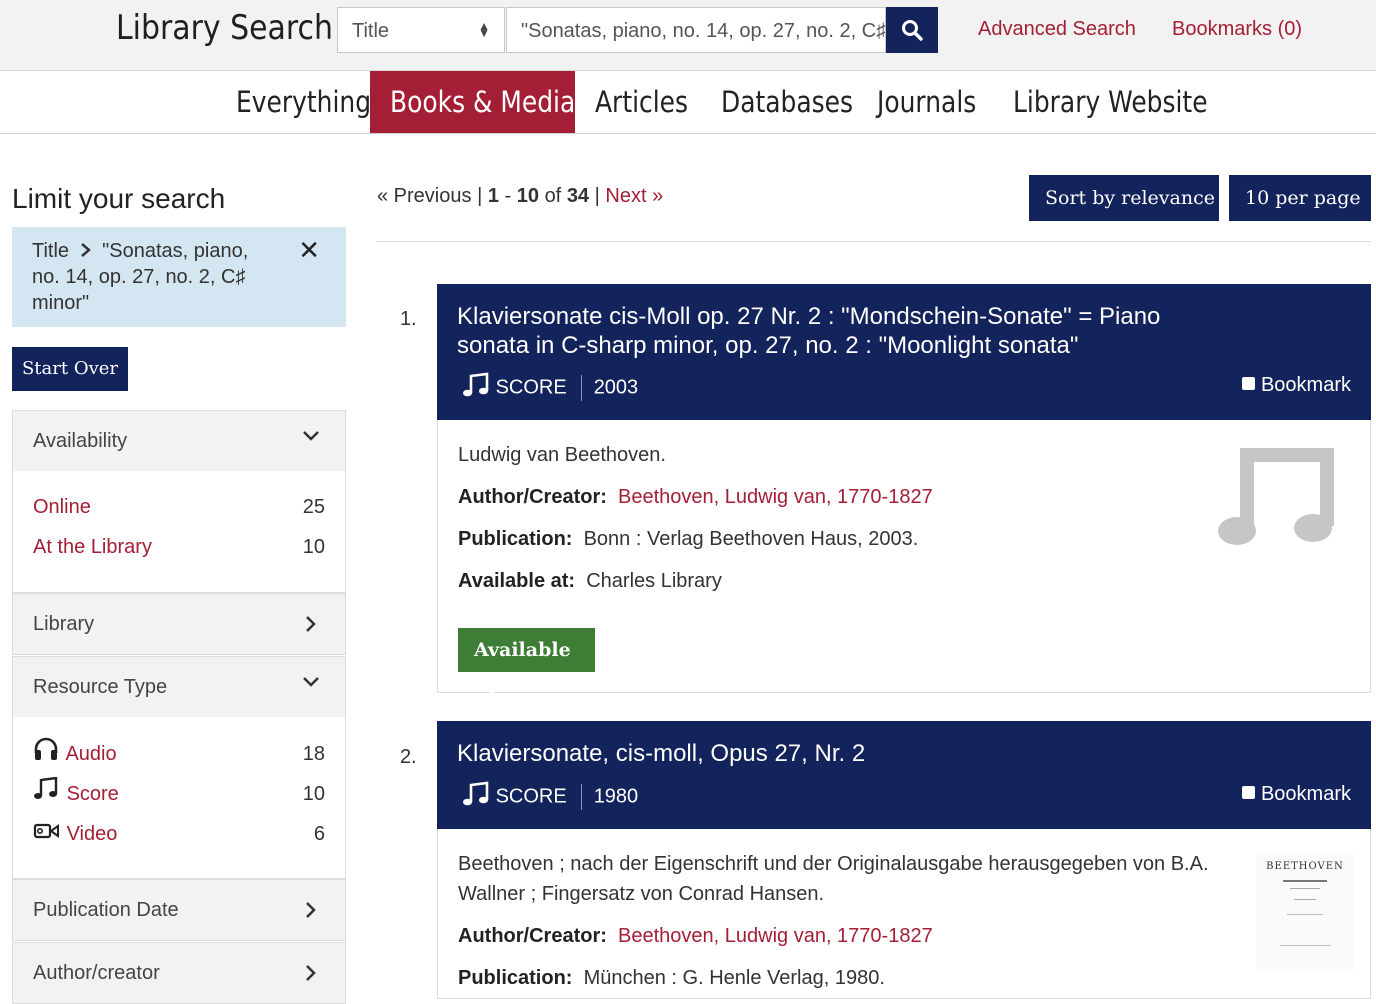 This screenshot has height=1004, width=1376. What do you see at coordinates (1300, 210) in the screenshot?
I see `per-page-dropdown: 10 per page` at bounding box center [1300, 210].